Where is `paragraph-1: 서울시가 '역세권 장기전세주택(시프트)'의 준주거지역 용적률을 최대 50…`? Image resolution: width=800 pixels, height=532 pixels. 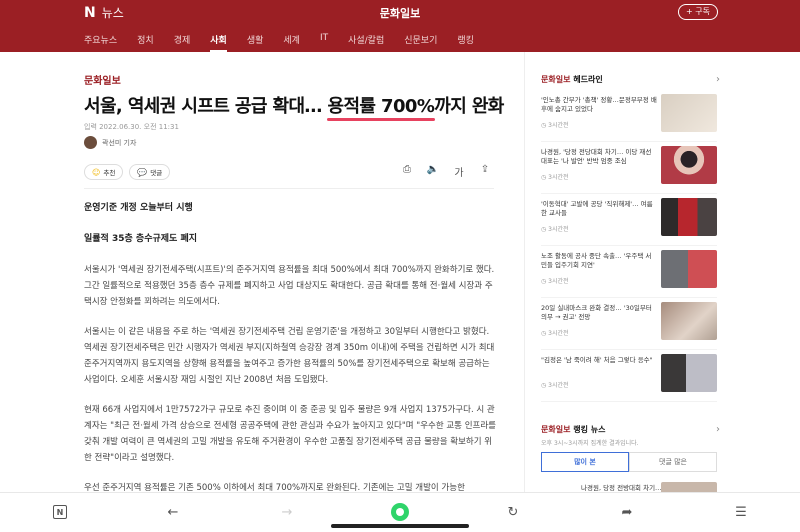
paragraph-1: 서울시가 '역세권 장기전세주택(시프트)'의 준주거지역 용적률을 최대 50… is located at coordinates (289, 286).